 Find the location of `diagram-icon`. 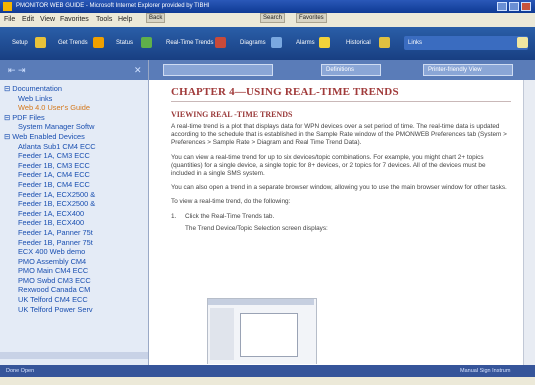

diagram-icon is located at coordinates (276, 42).